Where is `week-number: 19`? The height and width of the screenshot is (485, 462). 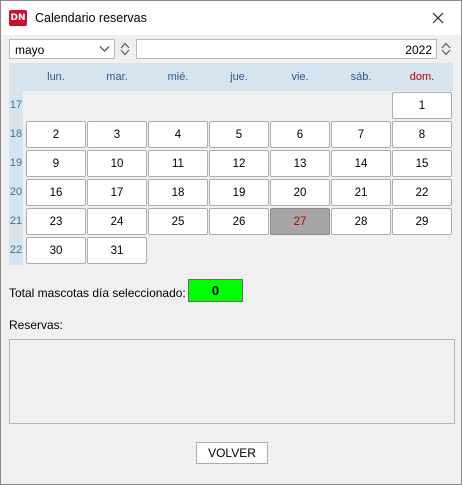 week-number: 19 is located at coordinates (16, 163).